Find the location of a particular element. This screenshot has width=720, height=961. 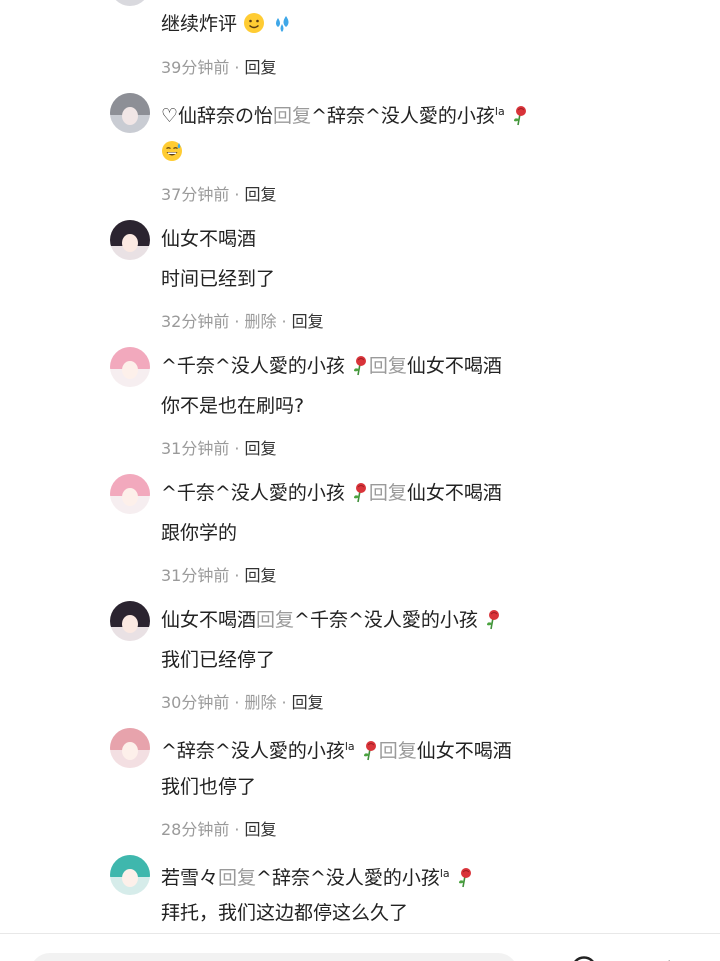

comment-body: 你不是也在刷吗? is located at coordinates (233, 406).